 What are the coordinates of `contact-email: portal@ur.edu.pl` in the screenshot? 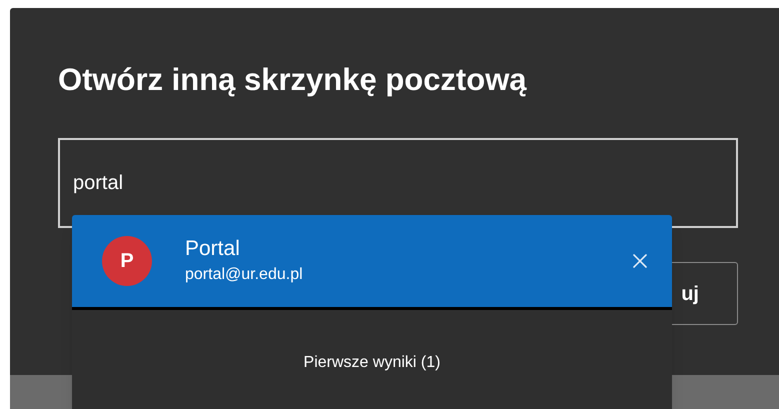 It's located at (244, 275).